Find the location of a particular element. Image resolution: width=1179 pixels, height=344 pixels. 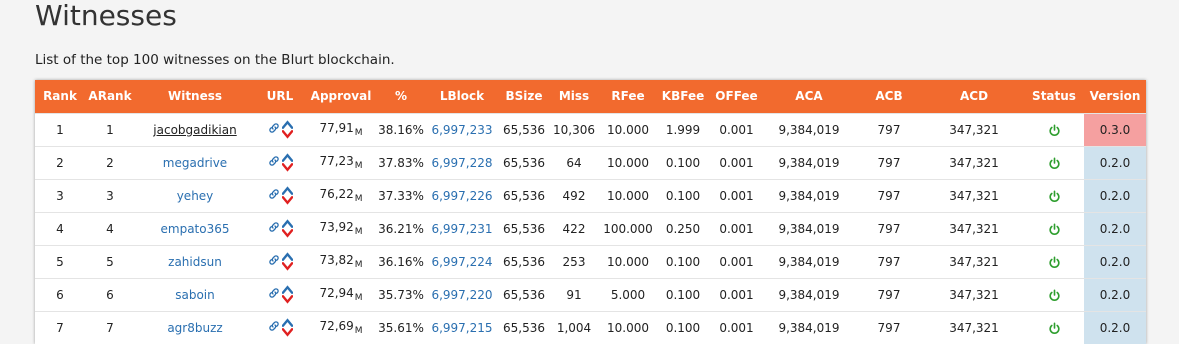

column-header-bsize: BSize is located at coordinates (524, 96).